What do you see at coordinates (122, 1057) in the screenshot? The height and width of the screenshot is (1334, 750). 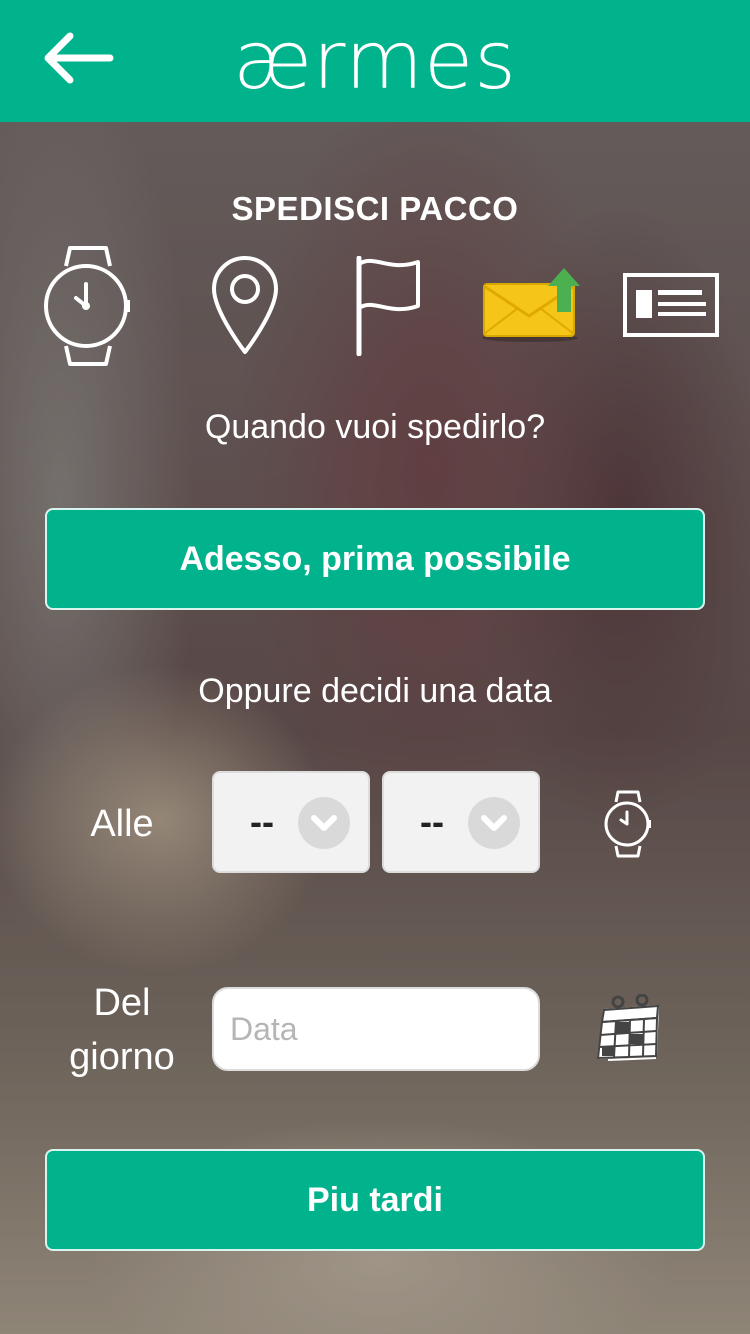 I see `date-label-line2: giorno` at bounding box center [122, 1057].